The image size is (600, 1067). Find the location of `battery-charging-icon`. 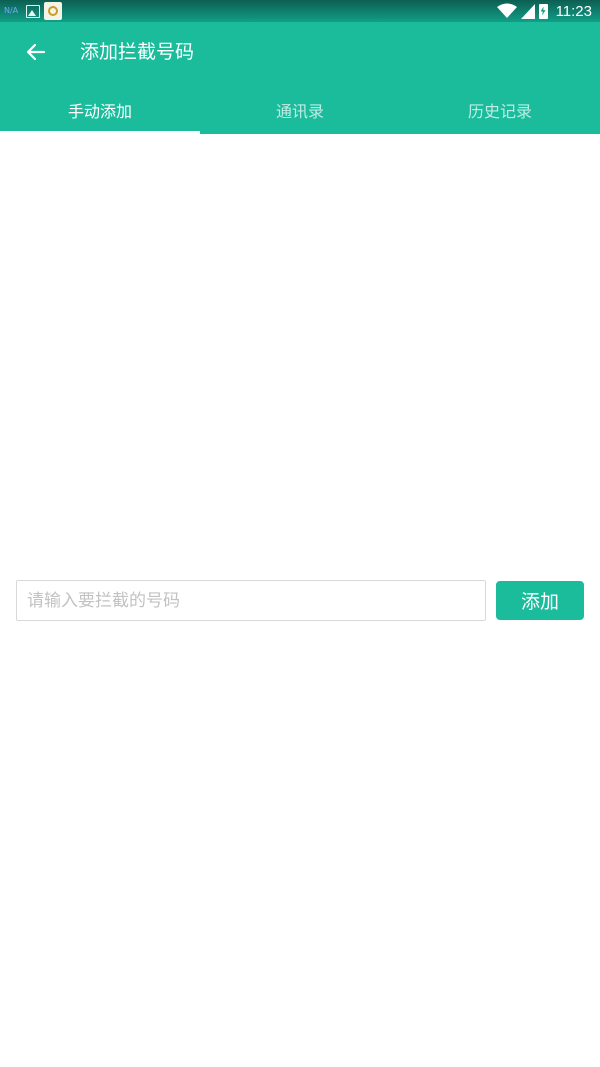

battery-charging-icon is located at coordinates (543, 11).